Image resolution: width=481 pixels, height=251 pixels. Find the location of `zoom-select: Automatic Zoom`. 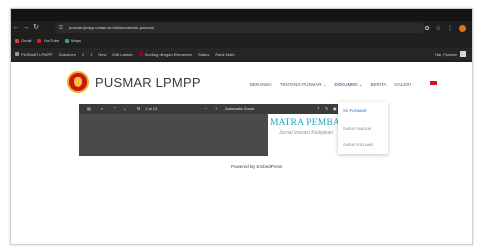

zoom-select: Automatic Zoom is located at coordinates (239, 109).